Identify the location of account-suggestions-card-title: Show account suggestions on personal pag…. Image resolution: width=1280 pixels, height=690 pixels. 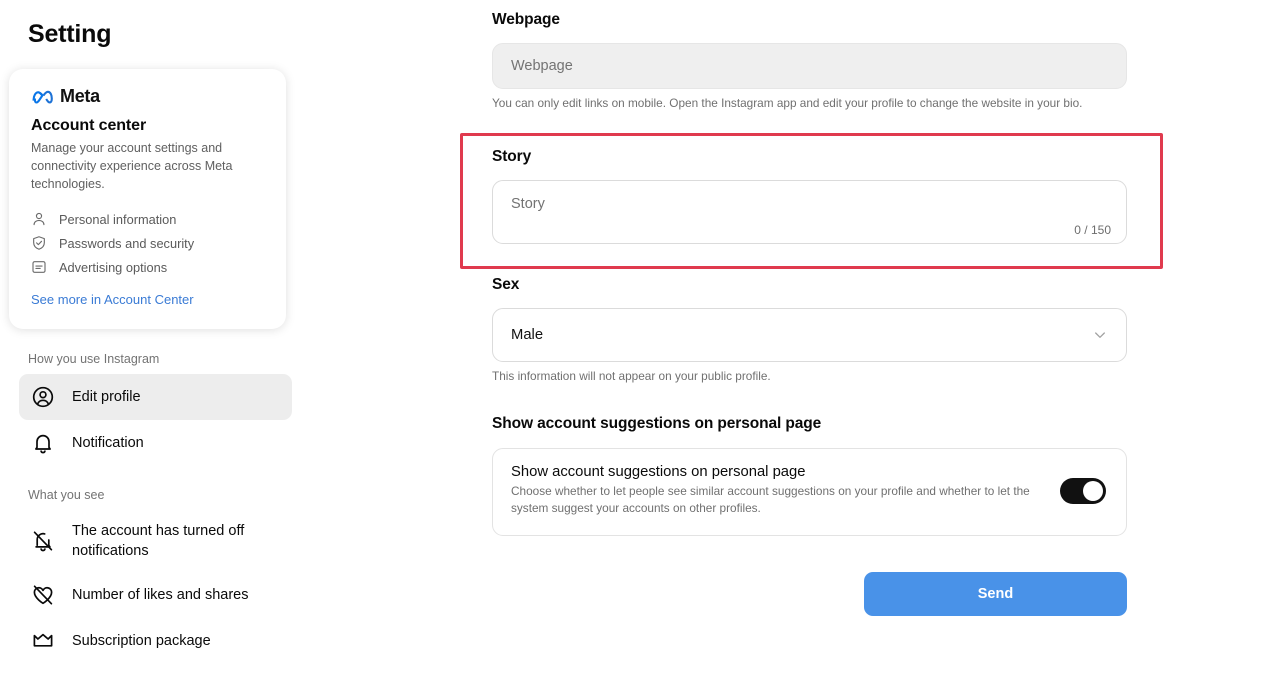
(658, 472).